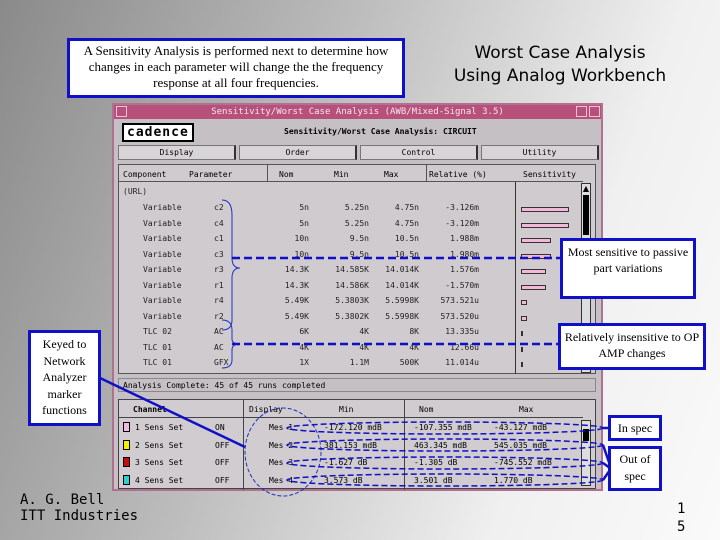  I want to click on callout-insensitive: Relatively insensitive to OP AMP changes, so click(632, 346).